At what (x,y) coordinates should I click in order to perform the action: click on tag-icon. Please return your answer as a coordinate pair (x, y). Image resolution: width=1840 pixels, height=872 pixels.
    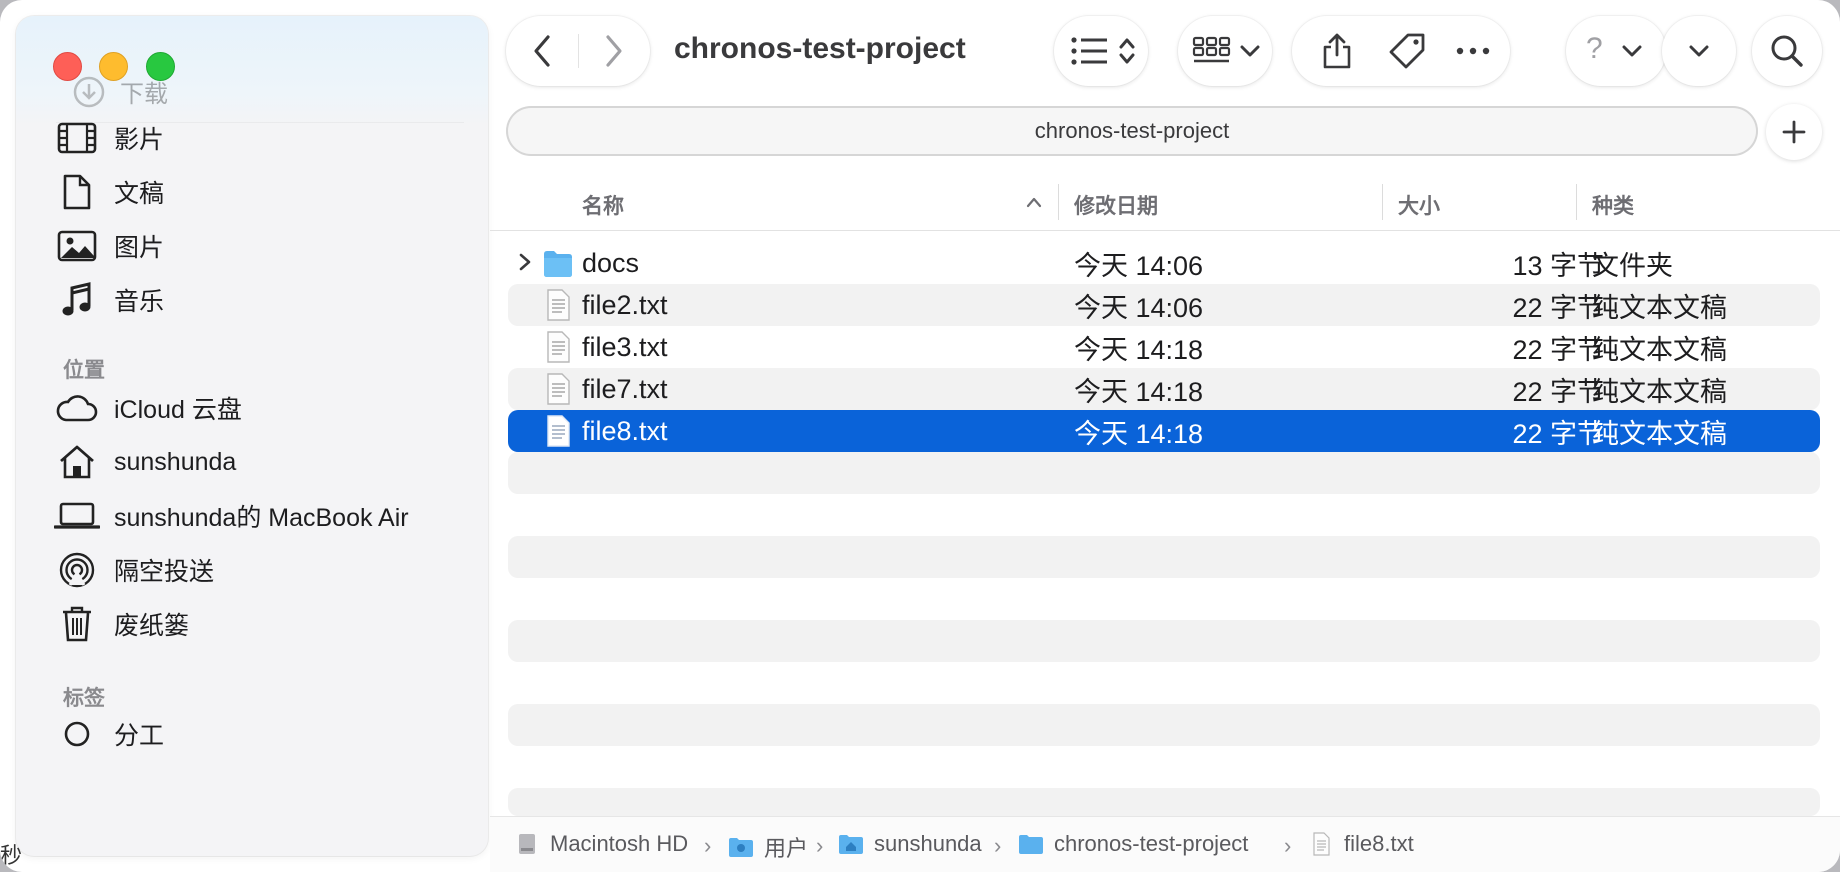
    Looking at the image, I should click on (1407, 51).